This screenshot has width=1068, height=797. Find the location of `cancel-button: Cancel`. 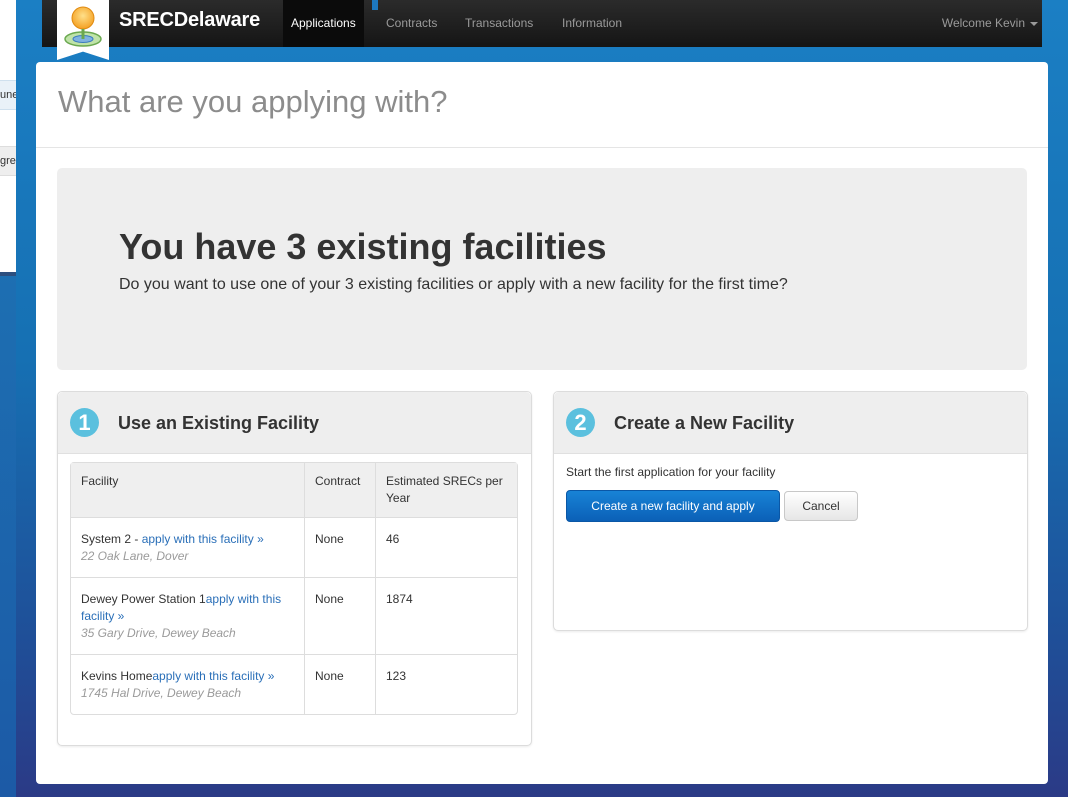

cancel-button: Cancel is located at coordinates (821, 506).